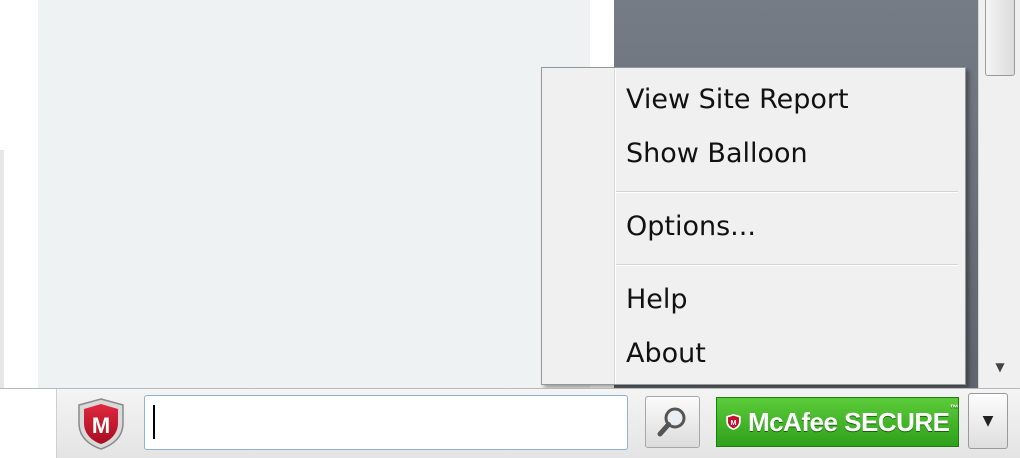 The height and width of the screenshot is (458, 1020). What do you see at coordinates (579, 226) in the screenshot?
I see `menu-icon-gutter` at bounding box center [579, 226].